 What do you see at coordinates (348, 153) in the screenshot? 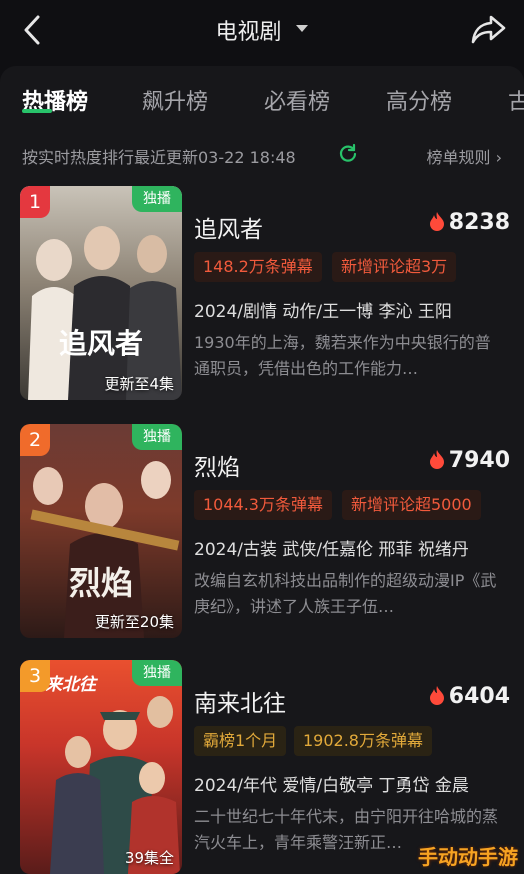
I see `refresh-icon` at bounding box center [348, 153].